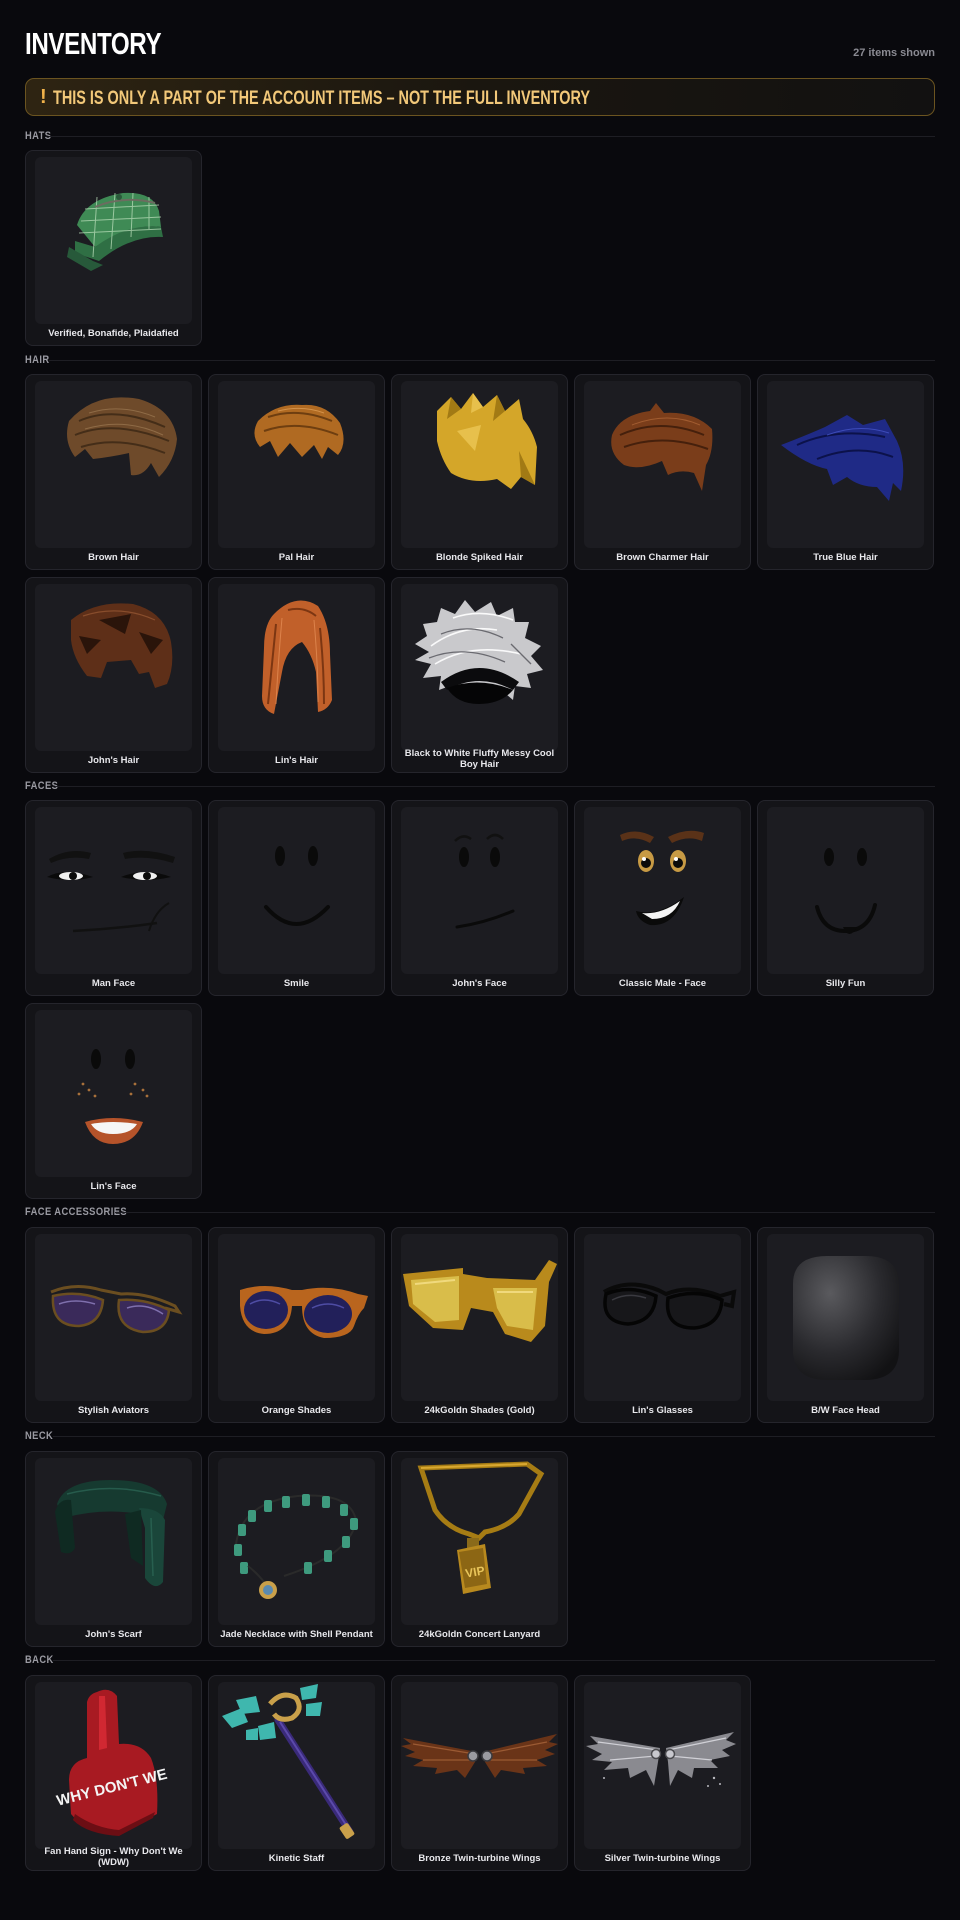  What do you see at coordinates (479, 1410) in the screenshot?
I see `item-name: 24kGoldn Shades (Gold)` at bounding box center [479, 1410].